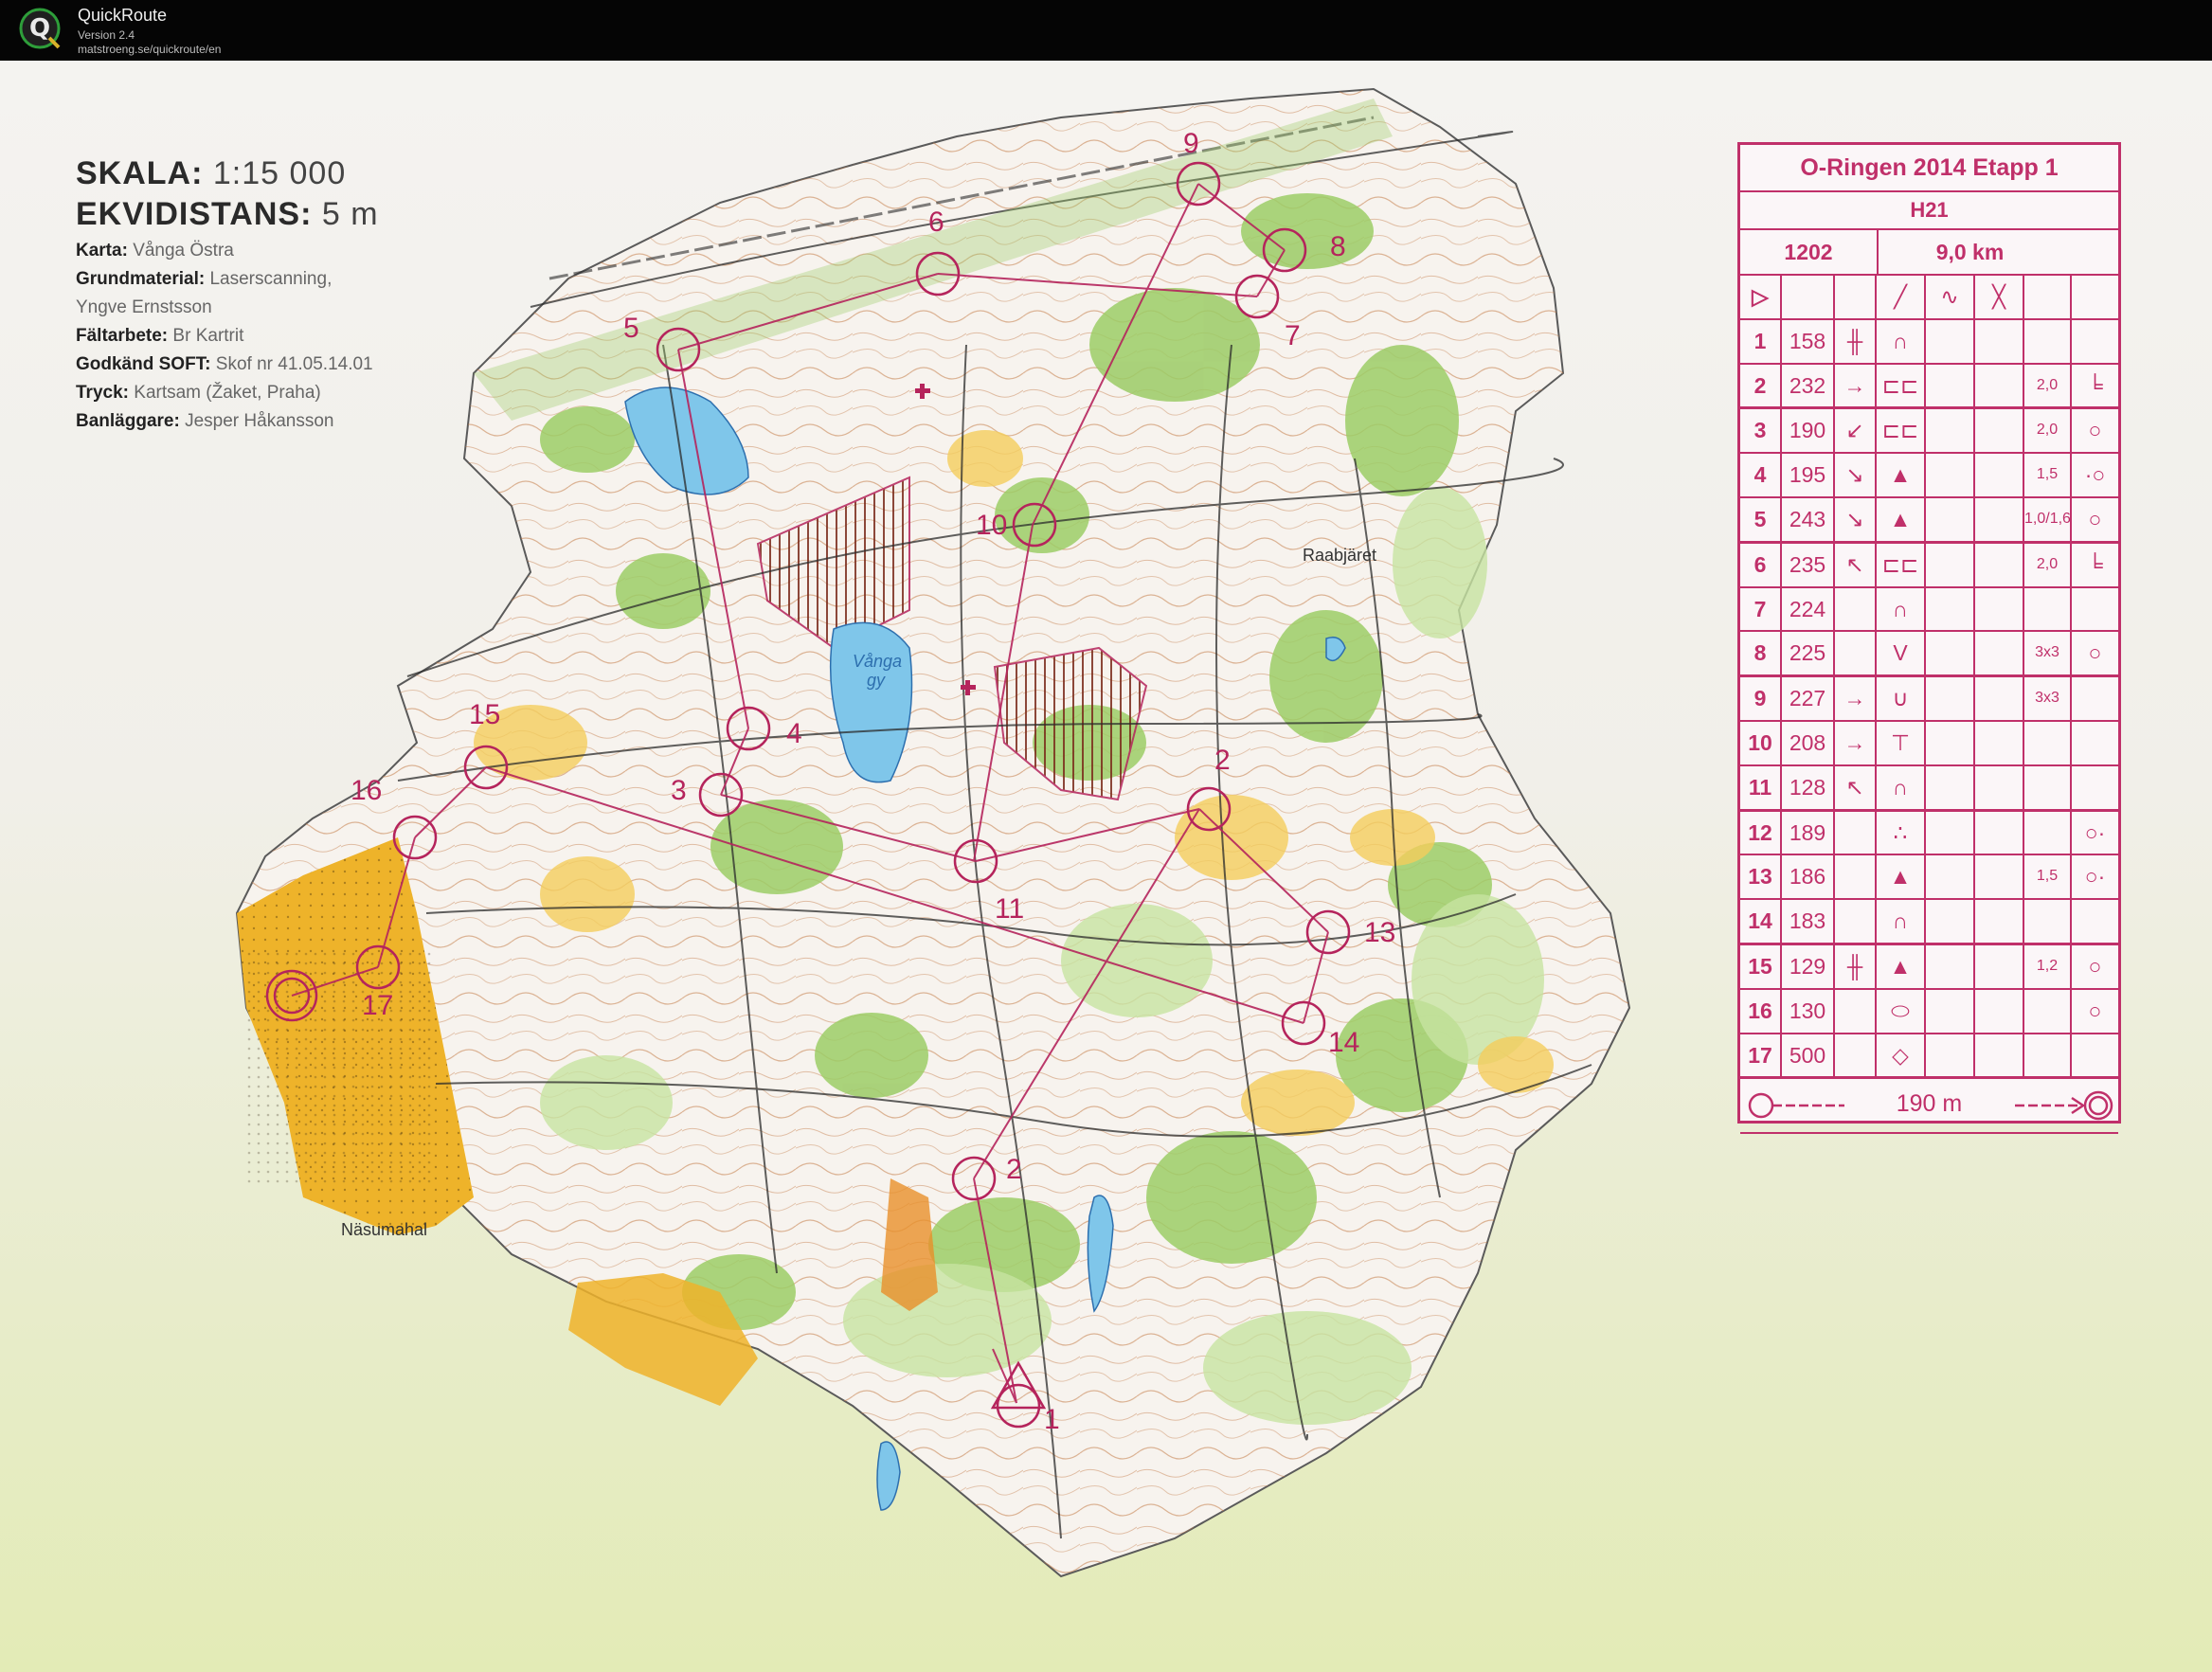 The width and height of the screenshot is (2212, 1672). I want to click on control-row: 16 130 ⬭ ○, so click(1929, 1011).